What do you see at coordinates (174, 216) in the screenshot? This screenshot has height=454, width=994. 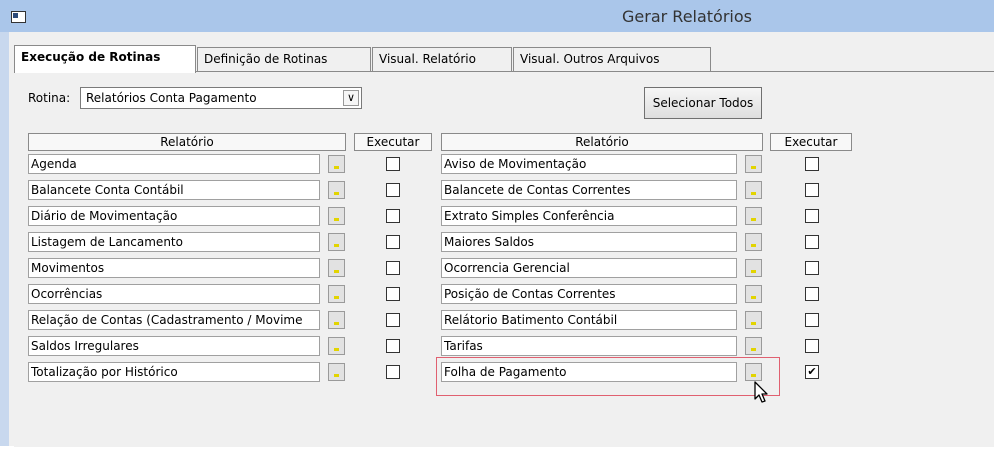 I see `left-report-name: Diário de Movimentação` at bounding box center [174, 216].